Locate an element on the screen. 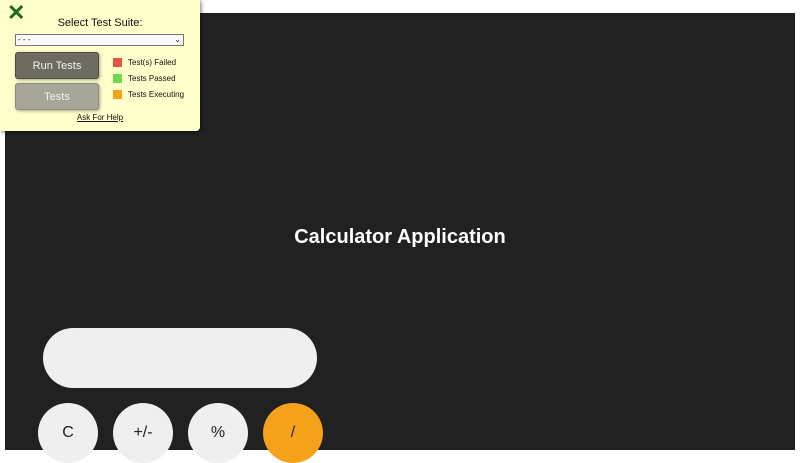 The height and width of the screenshot is (463, 800). legend-passed-label: Tests Passed is located at coordinates (152, 78).